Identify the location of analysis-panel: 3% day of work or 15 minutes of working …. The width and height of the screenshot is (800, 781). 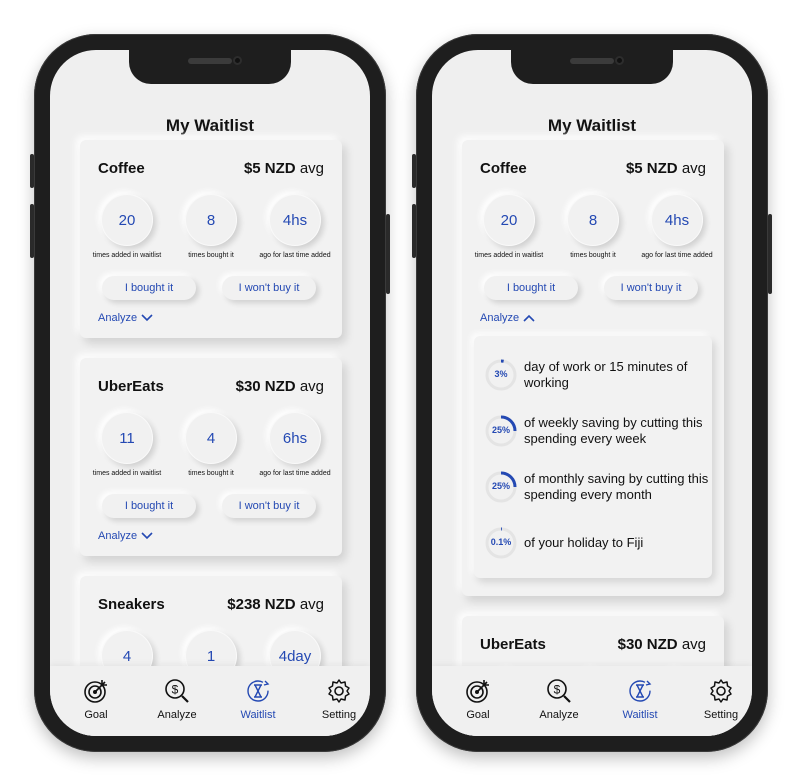
(593, 457).